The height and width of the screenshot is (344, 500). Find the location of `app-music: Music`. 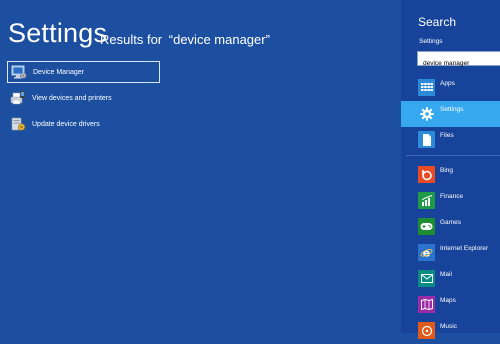

app-music: Music is located at coordinates (450, 331).